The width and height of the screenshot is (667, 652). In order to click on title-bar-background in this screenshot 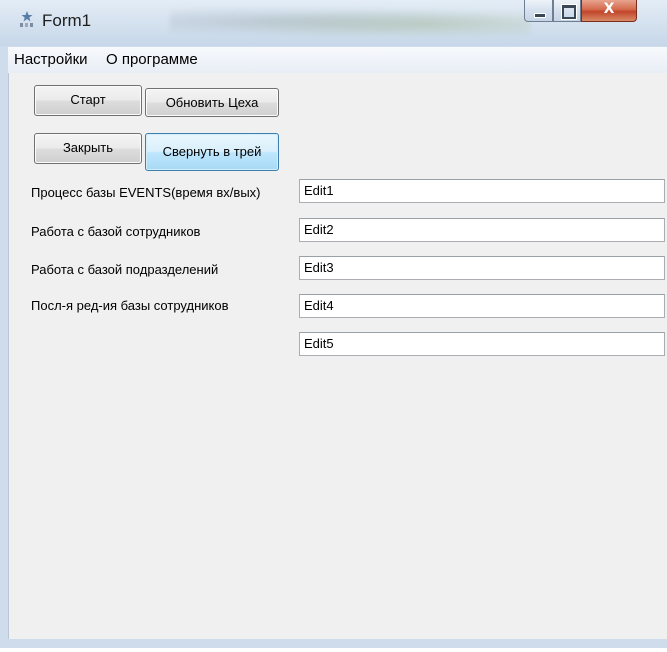, I will do `click(350, 21)`.